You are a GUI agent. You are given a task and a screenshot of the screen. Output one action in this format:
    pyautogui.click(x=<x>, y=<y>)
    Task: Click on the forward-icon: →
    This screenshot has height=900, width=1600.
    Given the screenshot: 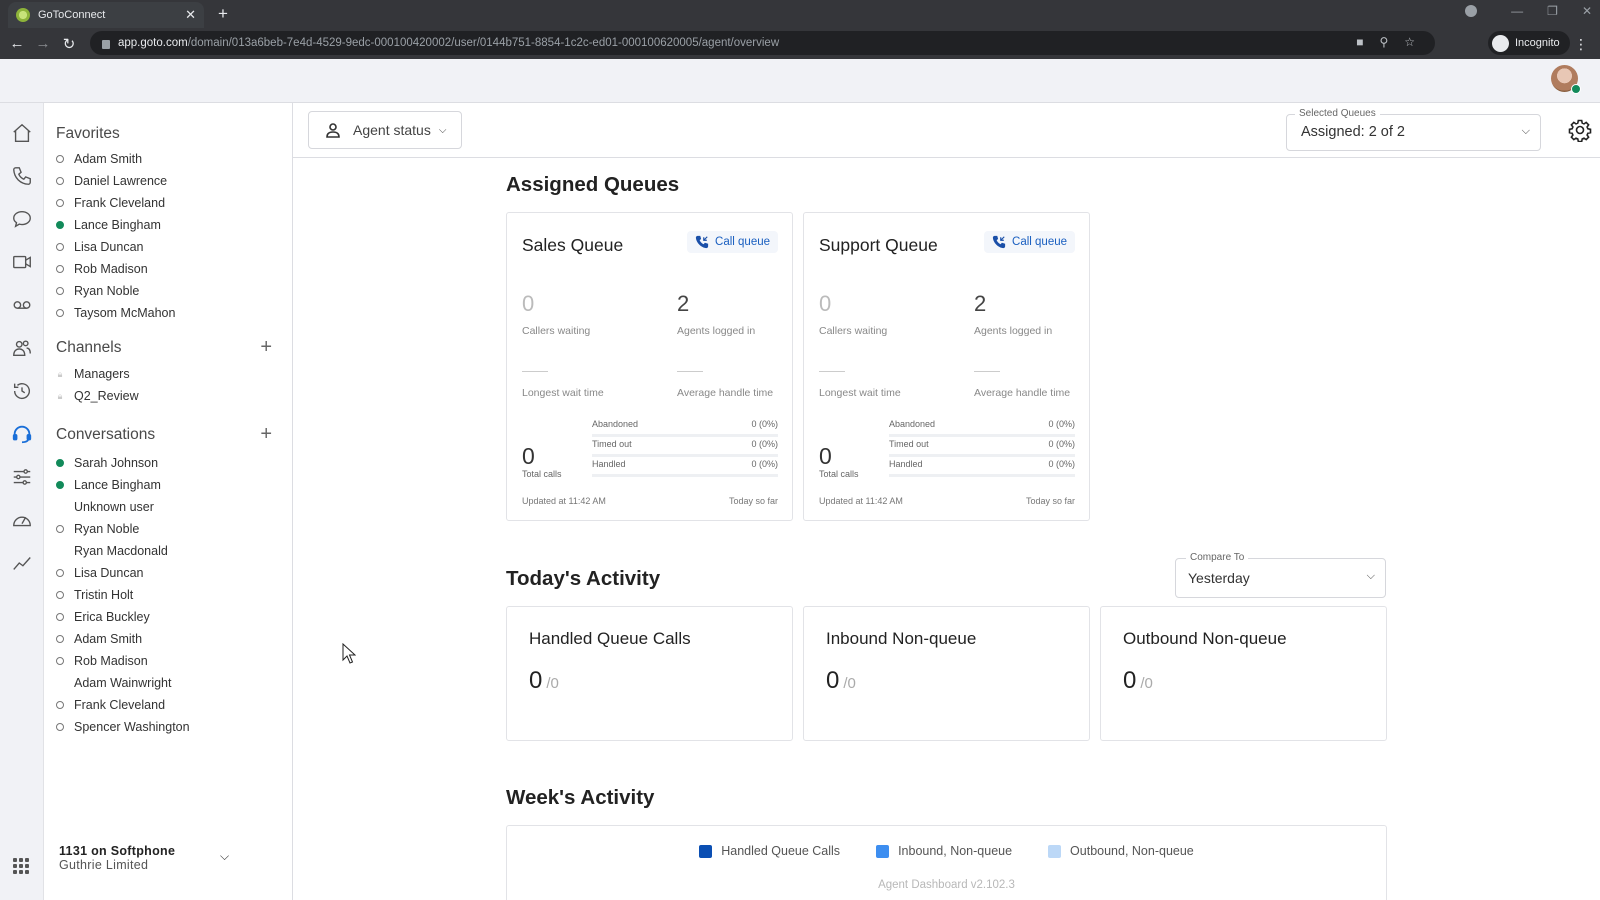 What is the action you would take?
    pyautogui.click(x=43, y=43)
    